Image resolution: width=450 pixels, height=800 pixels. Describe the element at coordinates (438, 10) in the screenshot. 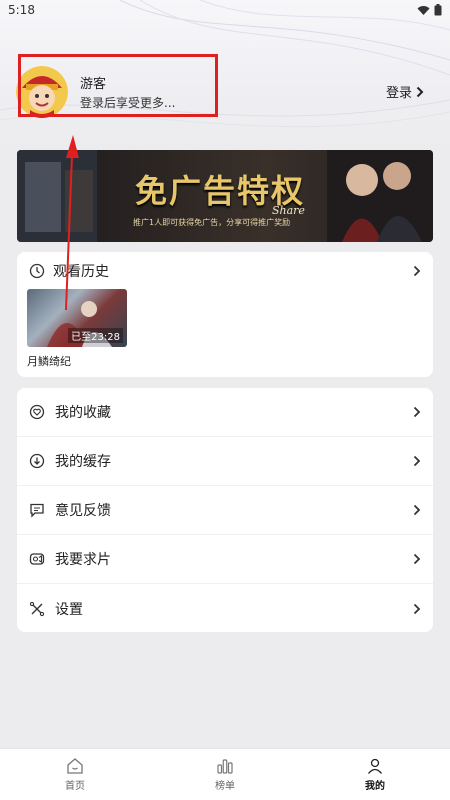

I see `battery-icon` at that location.